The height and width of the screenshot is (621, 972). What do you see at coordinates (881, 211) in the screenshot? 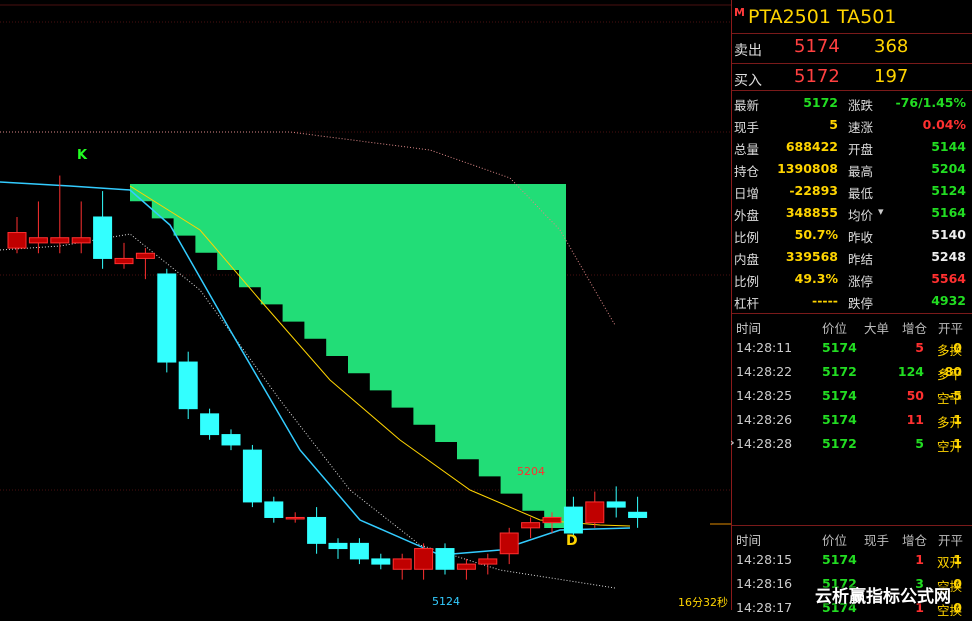
I see `dropdown-arrow-icon: ▾` at bounding box center [881, 211].